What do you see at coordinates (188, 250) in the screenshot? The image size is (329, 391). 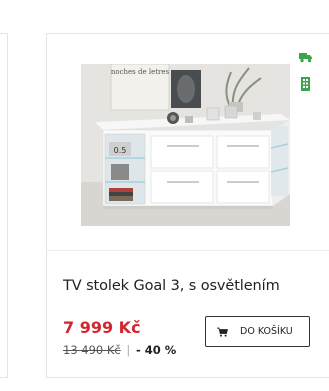 I see `card-divider` at bounding box center [188, 250].